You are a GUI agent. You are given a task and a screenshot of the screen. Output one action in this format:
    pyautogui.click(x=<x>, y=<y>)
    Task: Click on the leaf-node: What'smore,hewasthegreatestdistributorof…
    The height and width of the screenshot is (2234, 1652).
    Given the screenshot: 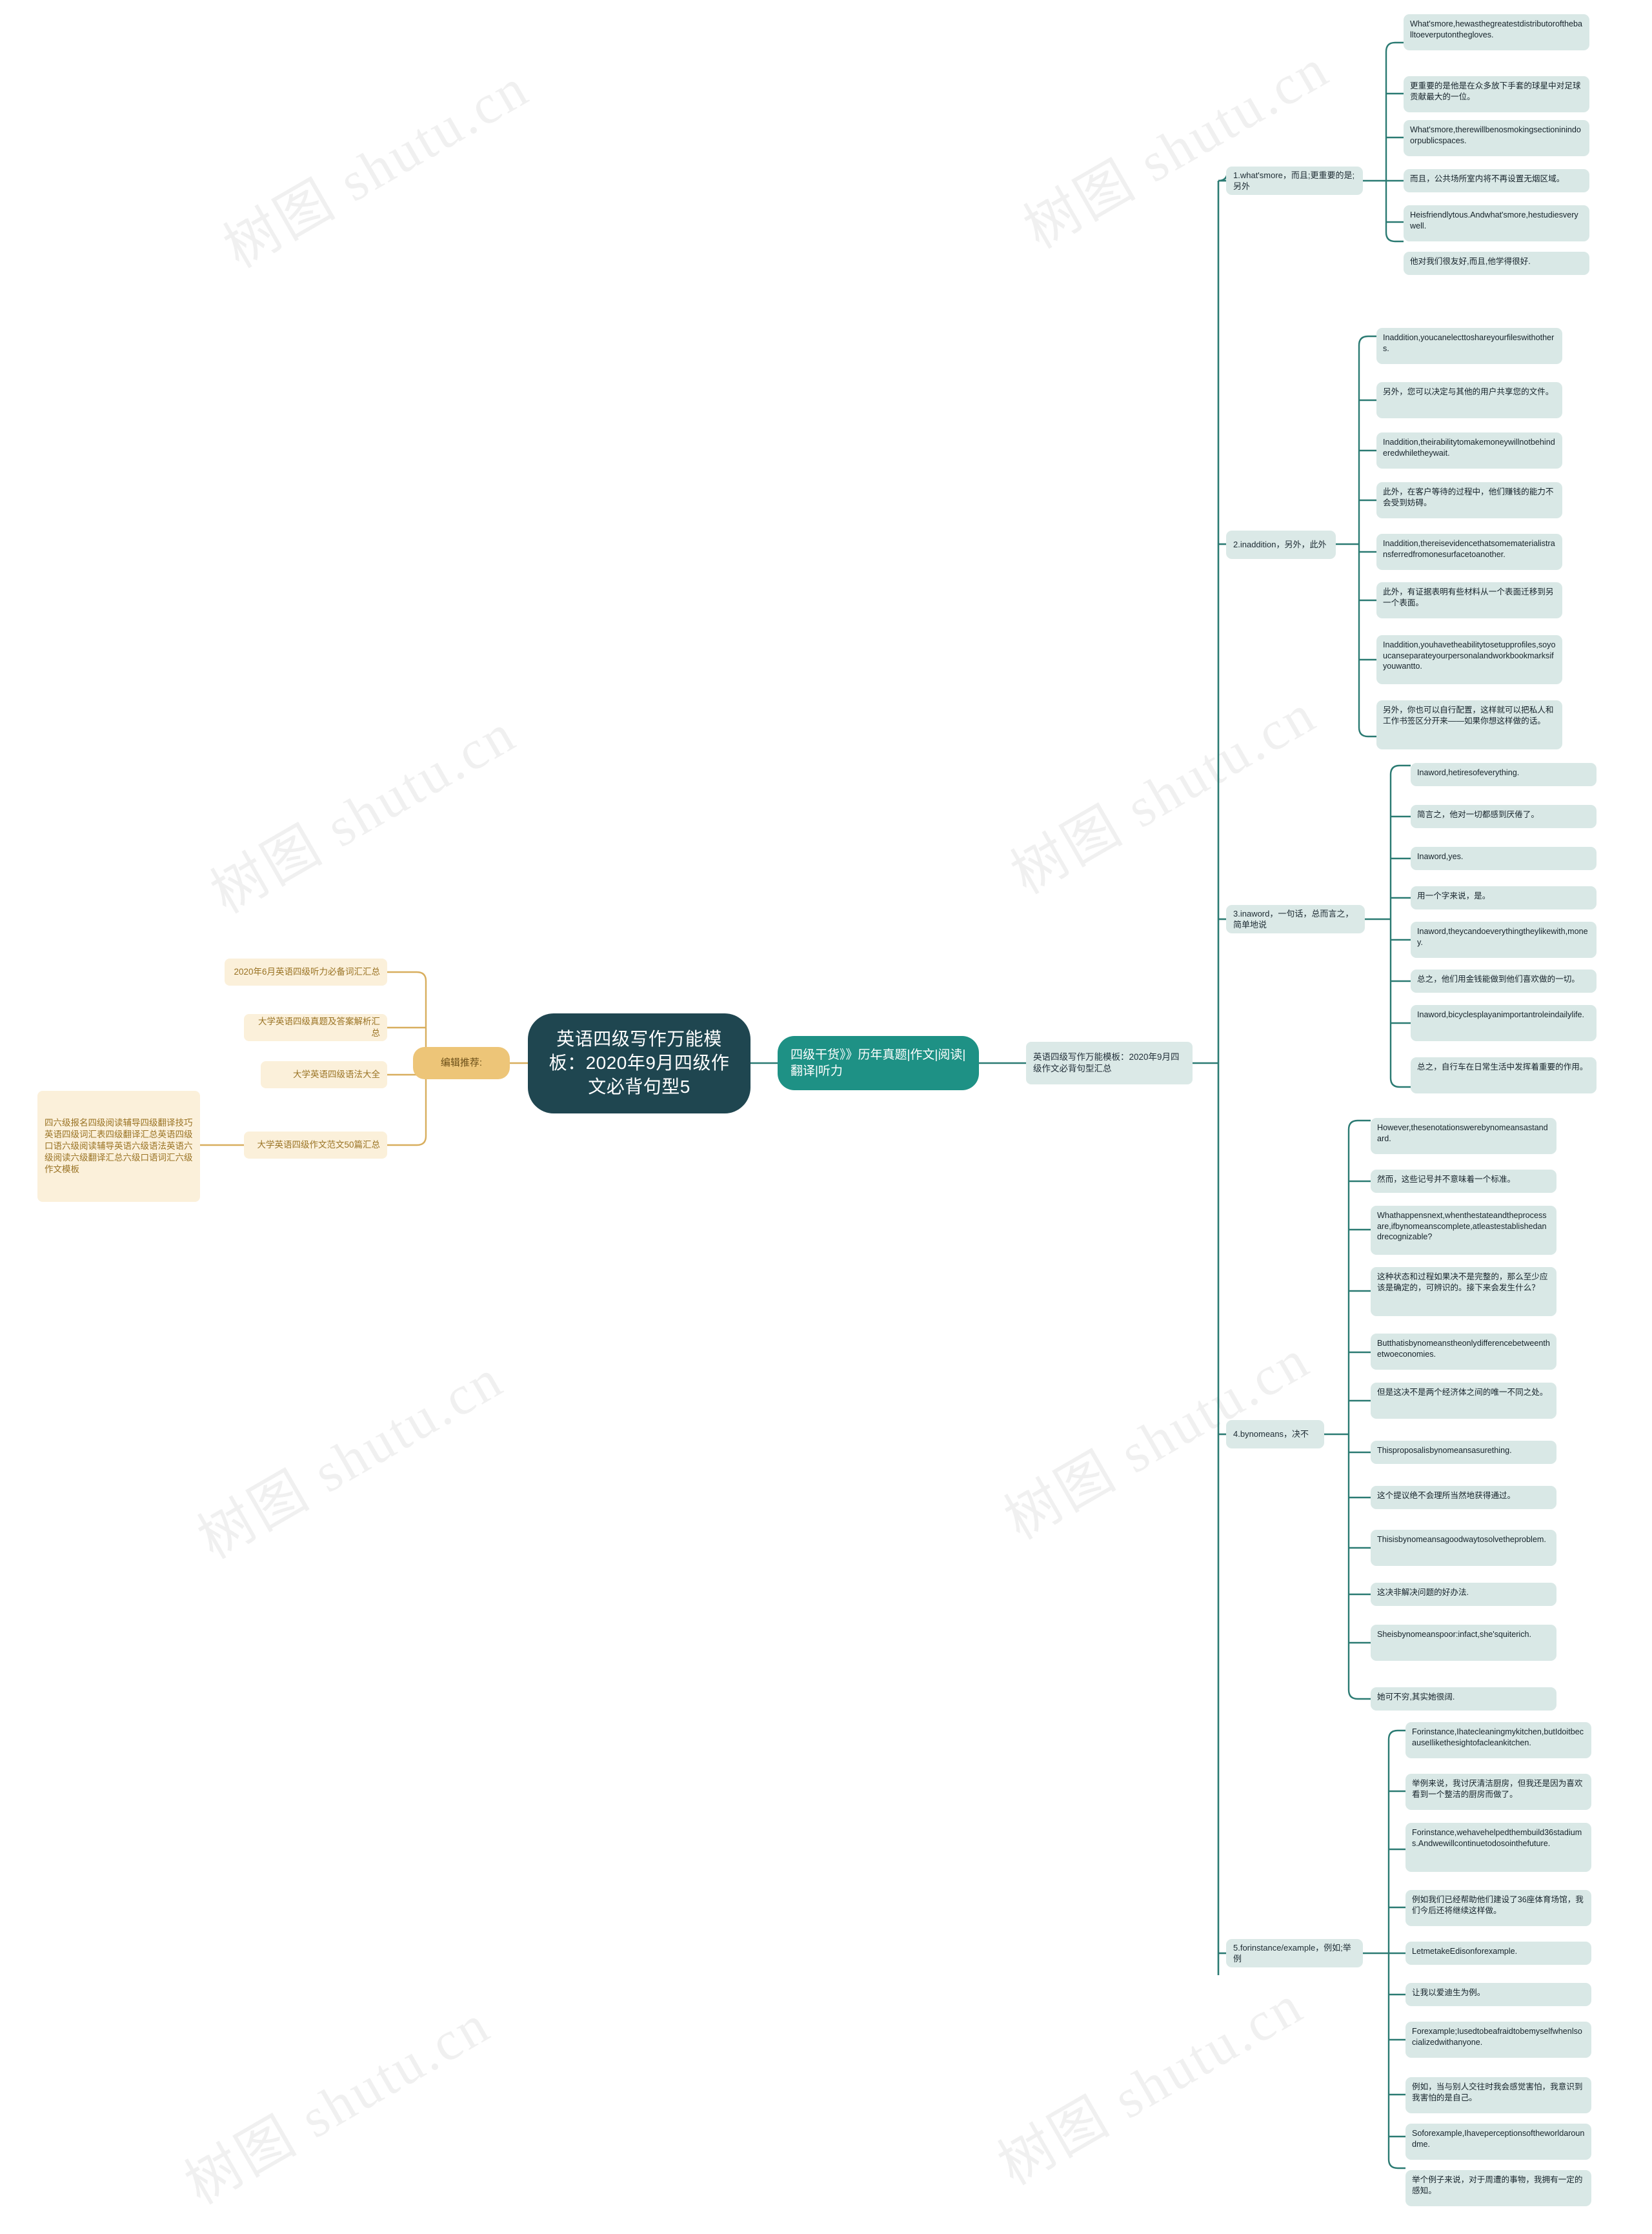 What is the action you would take?
    pyautogui.click(x=1496, y=32)
    